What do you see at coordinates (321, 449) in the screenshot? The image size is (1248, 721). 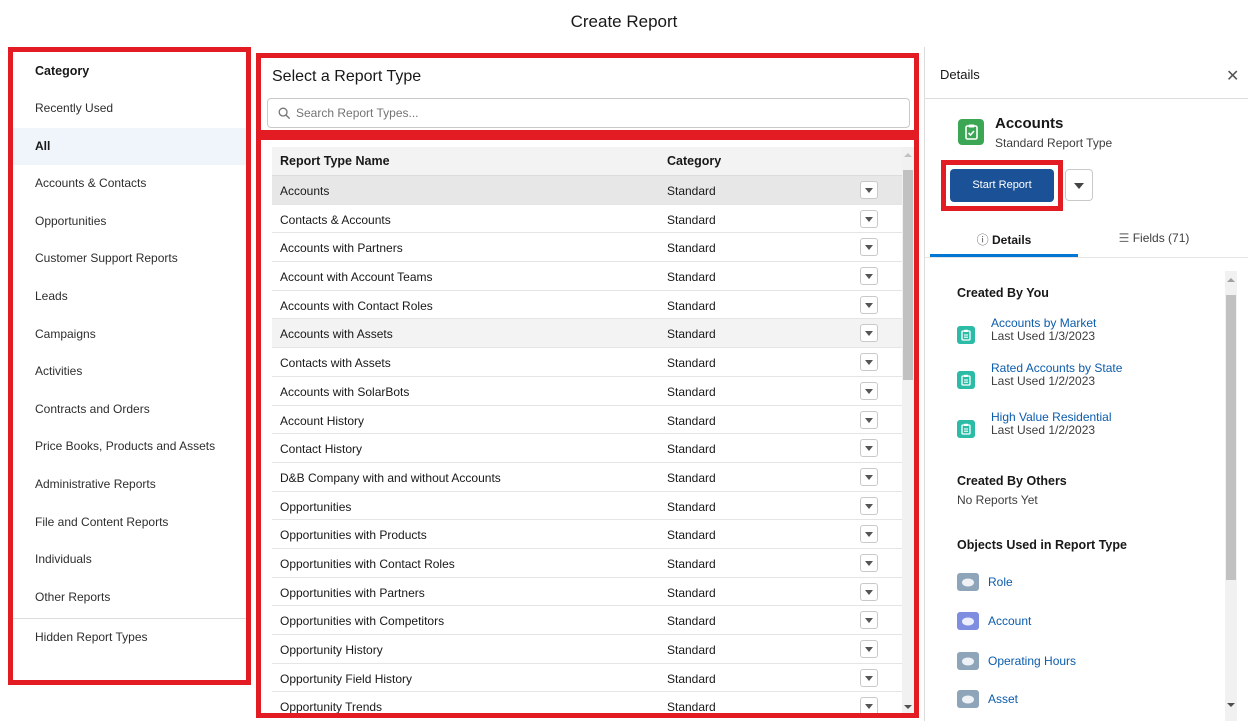 I see `report-type-name-cell: Contact History` at bounding box center [321, 449].